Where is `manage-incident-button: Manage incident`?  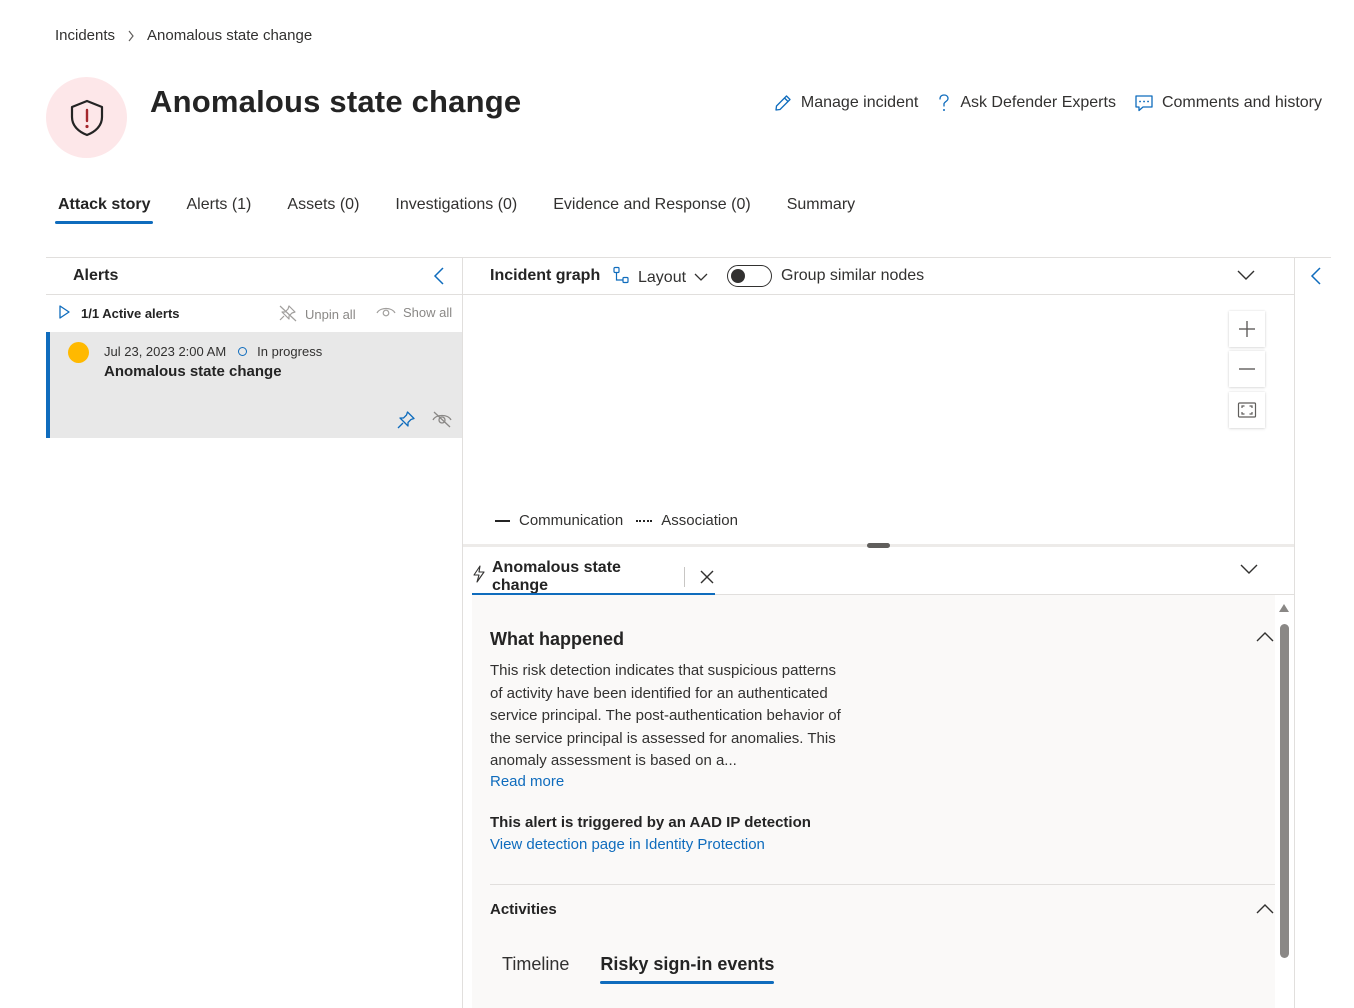
manage-incident-button: Manage incident is located at coordinates (845, 103).